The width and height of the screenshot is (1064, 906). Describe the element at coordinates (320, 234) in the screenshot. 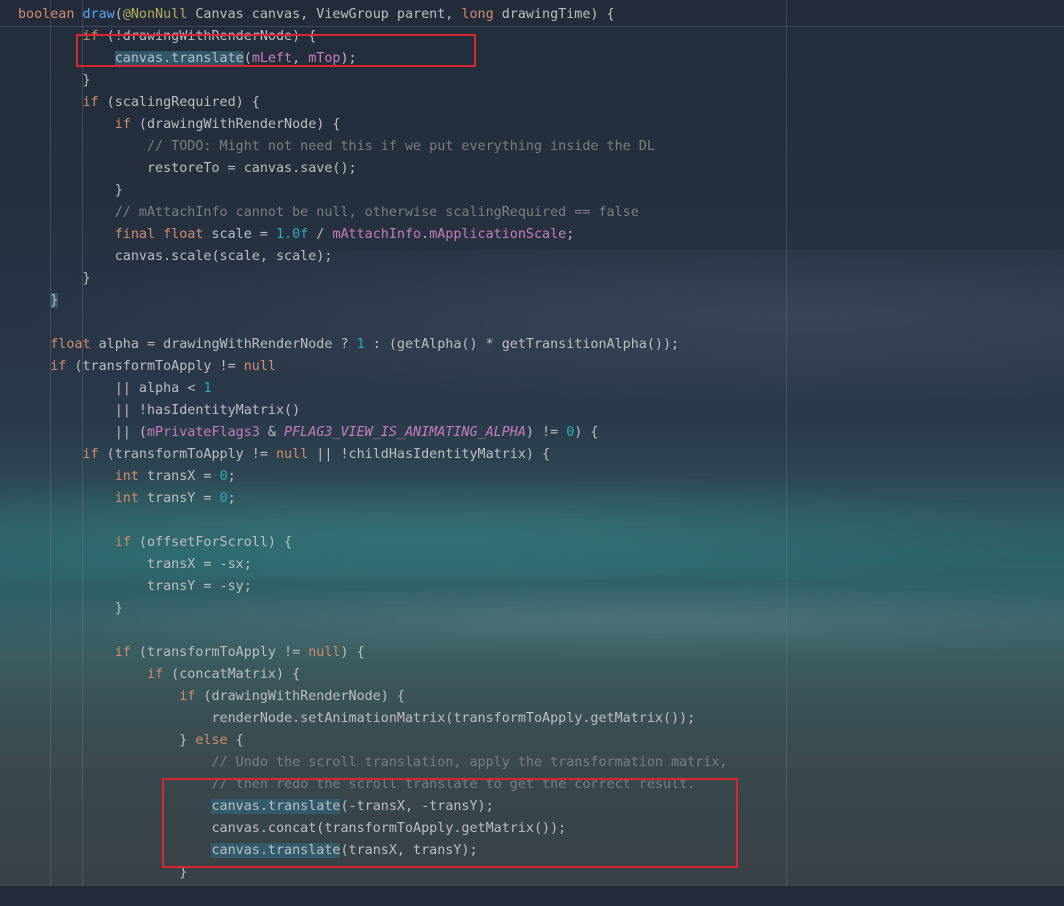

I see `code-token: /` at that location.